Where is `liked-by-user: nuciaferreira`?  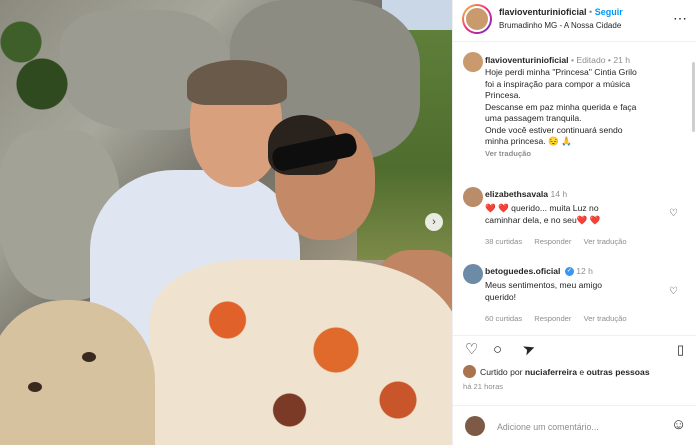 liked-by-user: nuciaferreira is located at coordinates (551, 372).